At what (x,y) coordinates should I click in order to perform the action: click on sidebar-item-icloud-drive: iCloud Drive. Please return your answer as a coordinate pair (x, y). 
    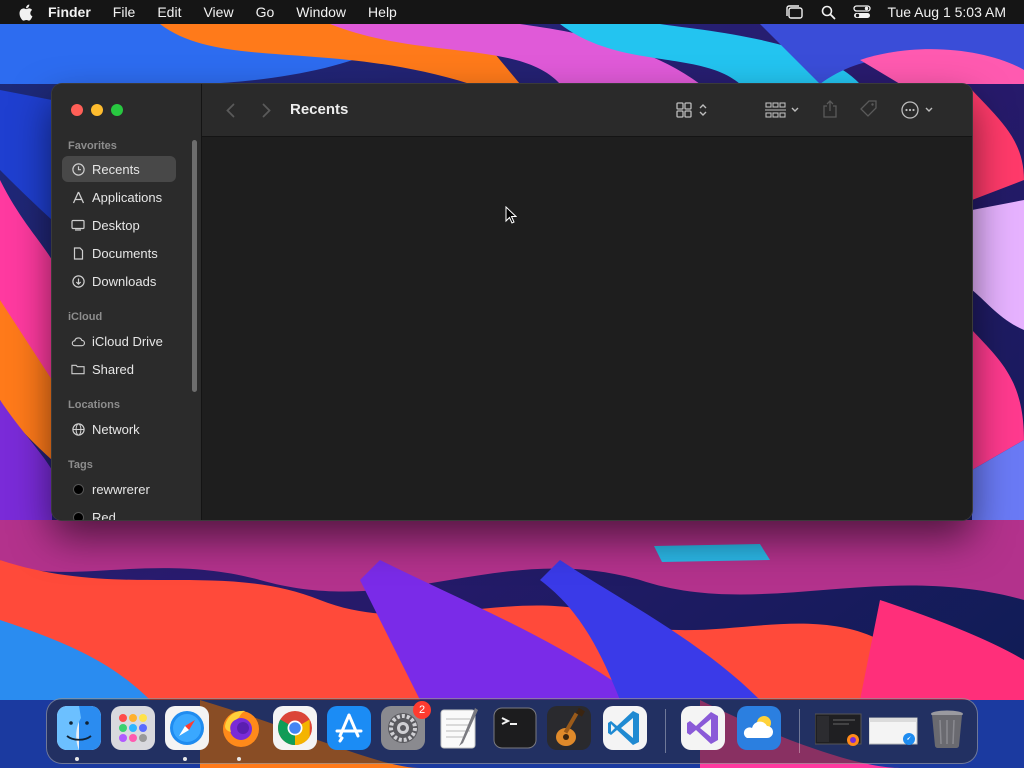
    Looking at the image, I should click on (119, 341).